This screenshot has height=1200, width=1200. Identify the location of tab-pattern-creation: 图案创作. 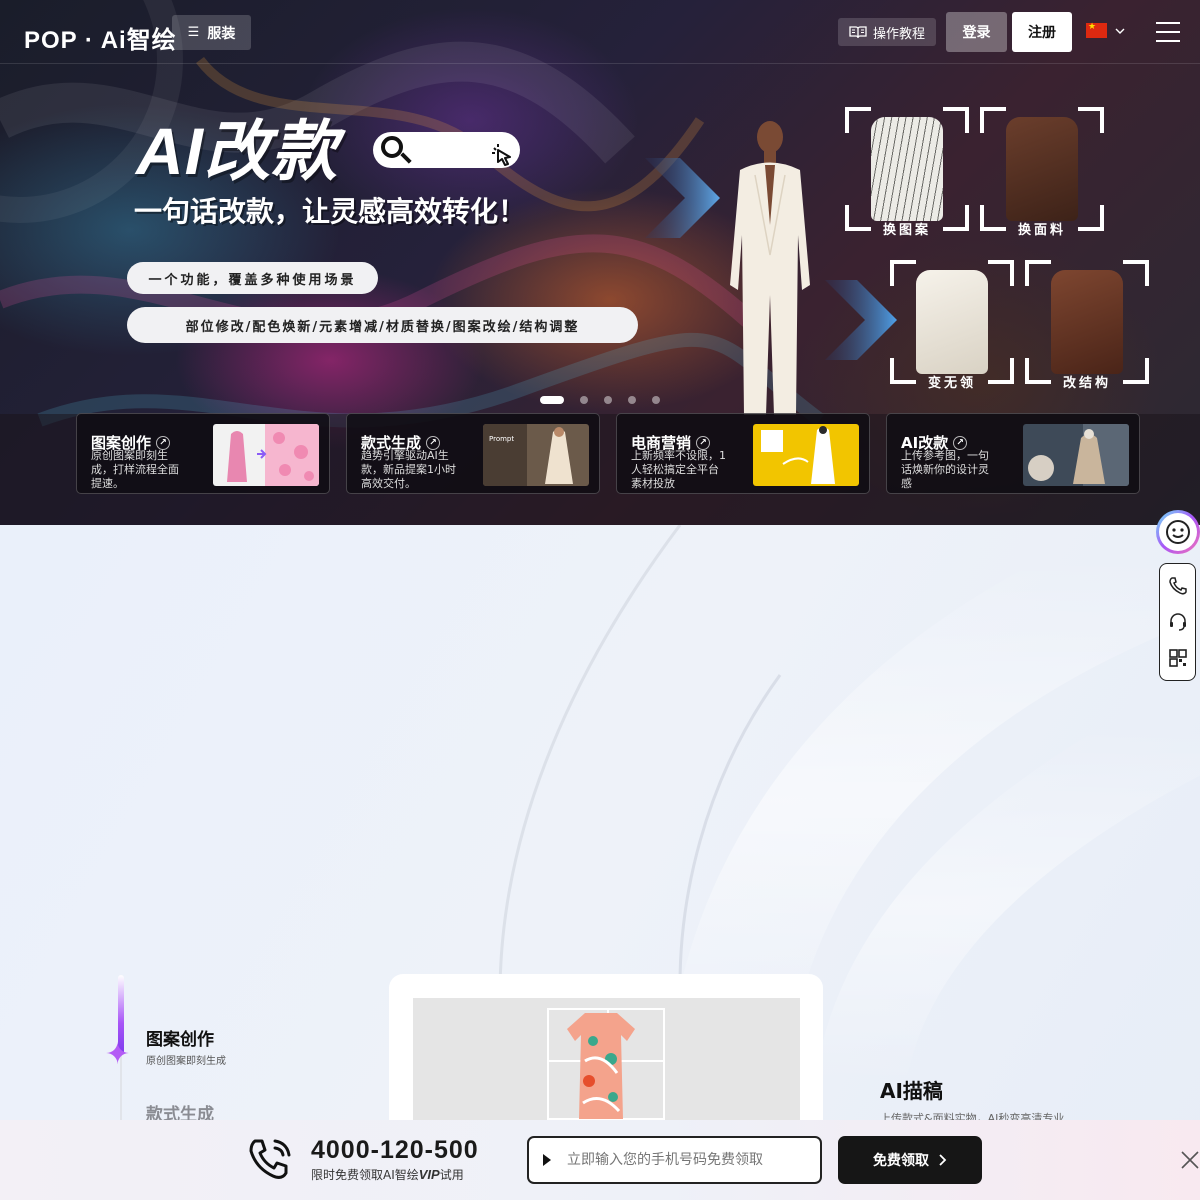
(180, 1037).